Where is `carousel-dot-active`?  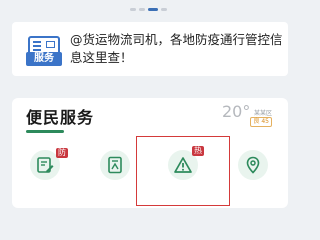 carousel-dot-active is located at coordinates (153, 9).